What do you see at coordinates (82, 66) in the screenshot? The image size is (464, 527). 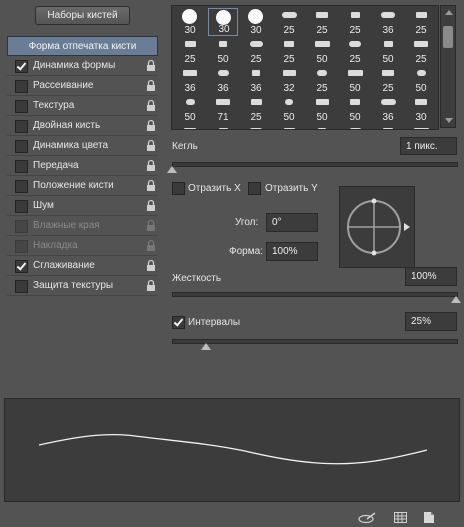 I see `option-item: Динамика формы` at bounding box center [82, 66].